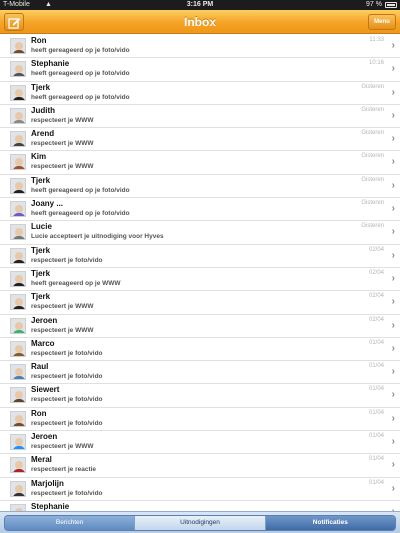 This screenshot has height=533, width=400. I want to click on list-item: Jeroen respecteert je WWW 01/04 ›, so click(200, 443).